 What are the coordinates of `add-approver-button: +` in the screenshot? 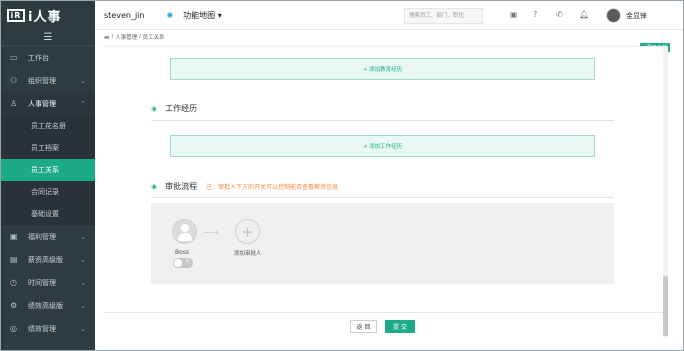 It's located at (247, 231).